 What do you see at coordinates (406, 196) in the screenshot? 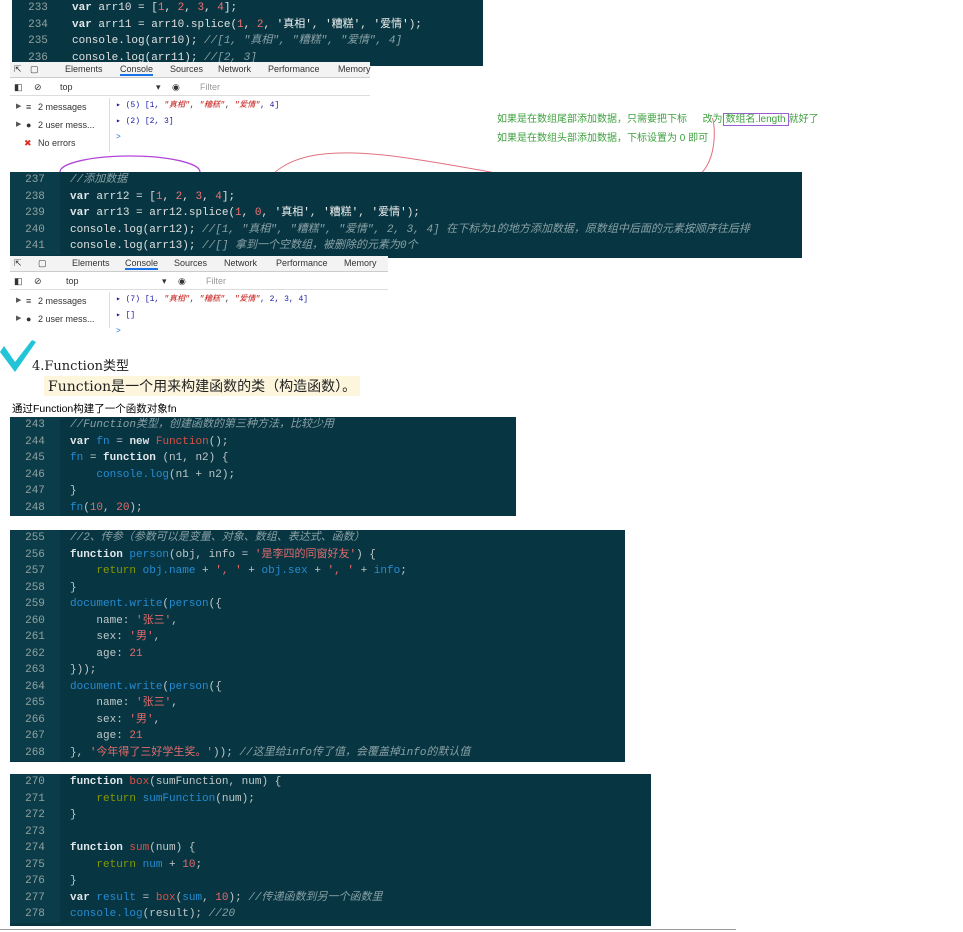
I see `code-line: 238 var arr12 = [1, 2, 3, 4];` at bounding box center [406, 196].